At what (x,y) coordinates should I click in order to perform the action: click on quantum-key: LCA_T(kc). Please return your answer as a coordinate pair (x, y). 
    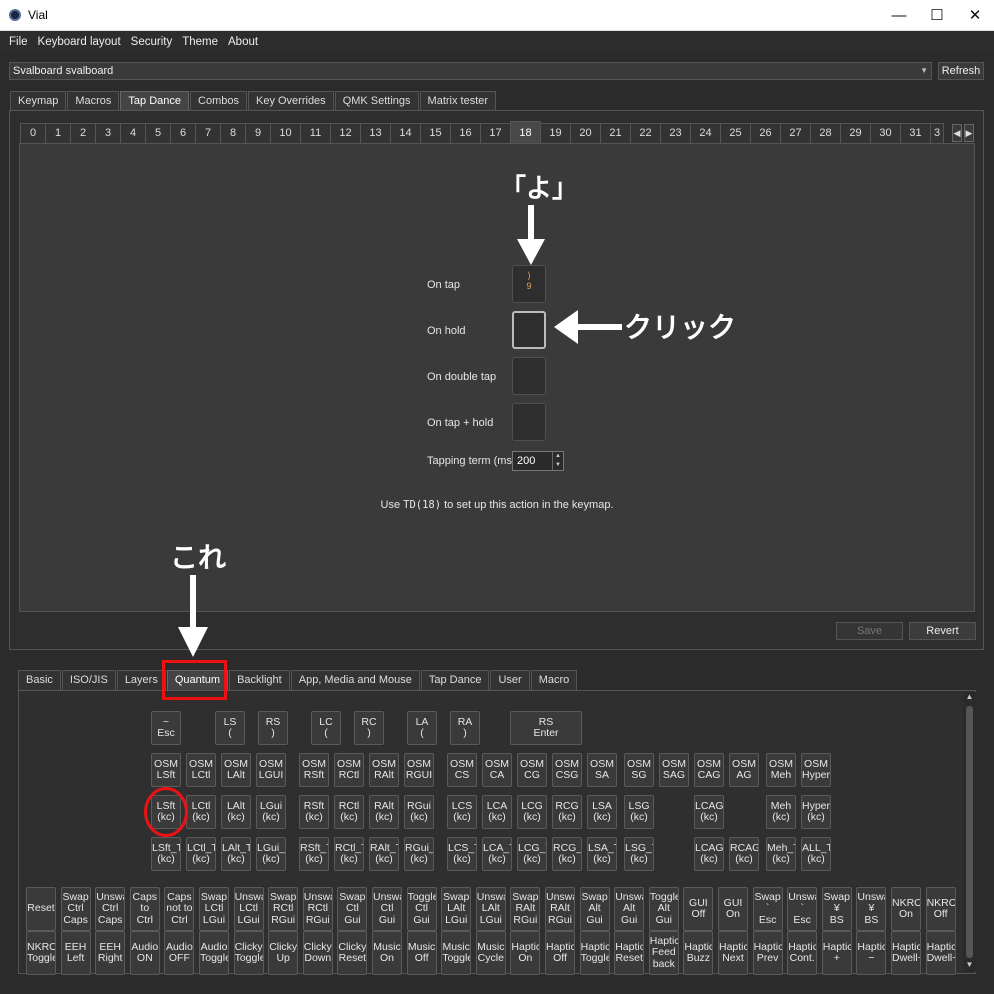
    Looking at the image, I should click on (497, 854).